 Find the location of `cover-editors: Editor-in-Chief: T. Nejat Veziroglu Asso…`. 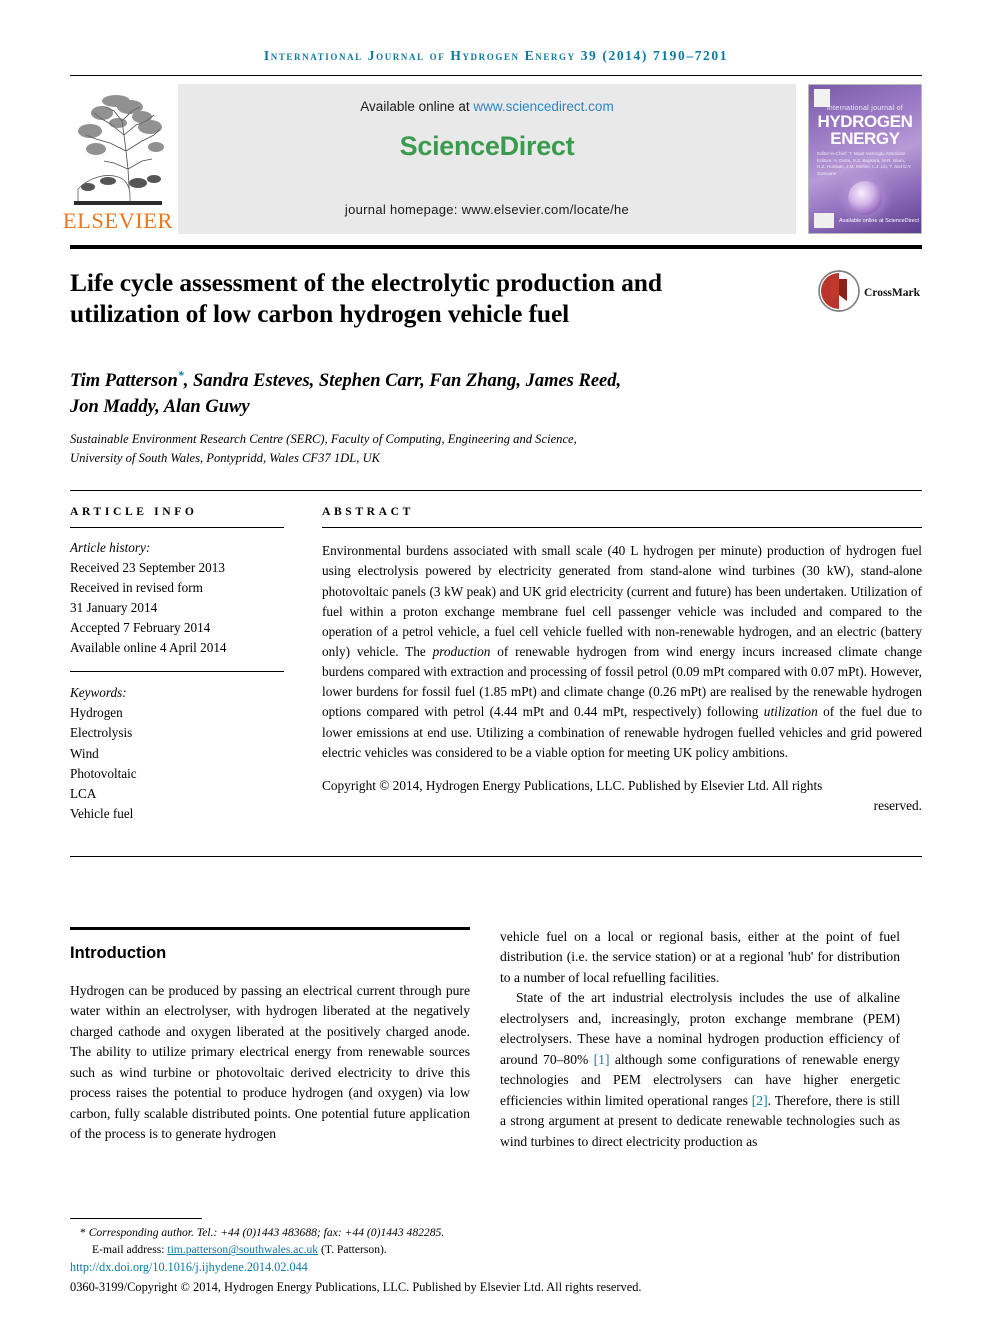

cover-editors: Editor-in-Chief: T. Nejat Veziroglu Asso… is located at coordinates (864, 163).